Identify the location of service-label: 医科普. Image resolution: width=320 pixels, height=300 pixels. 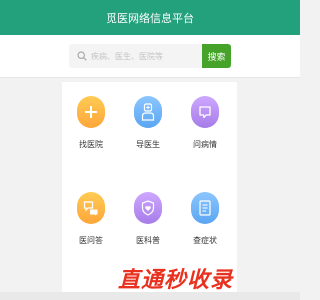
(148, 240).